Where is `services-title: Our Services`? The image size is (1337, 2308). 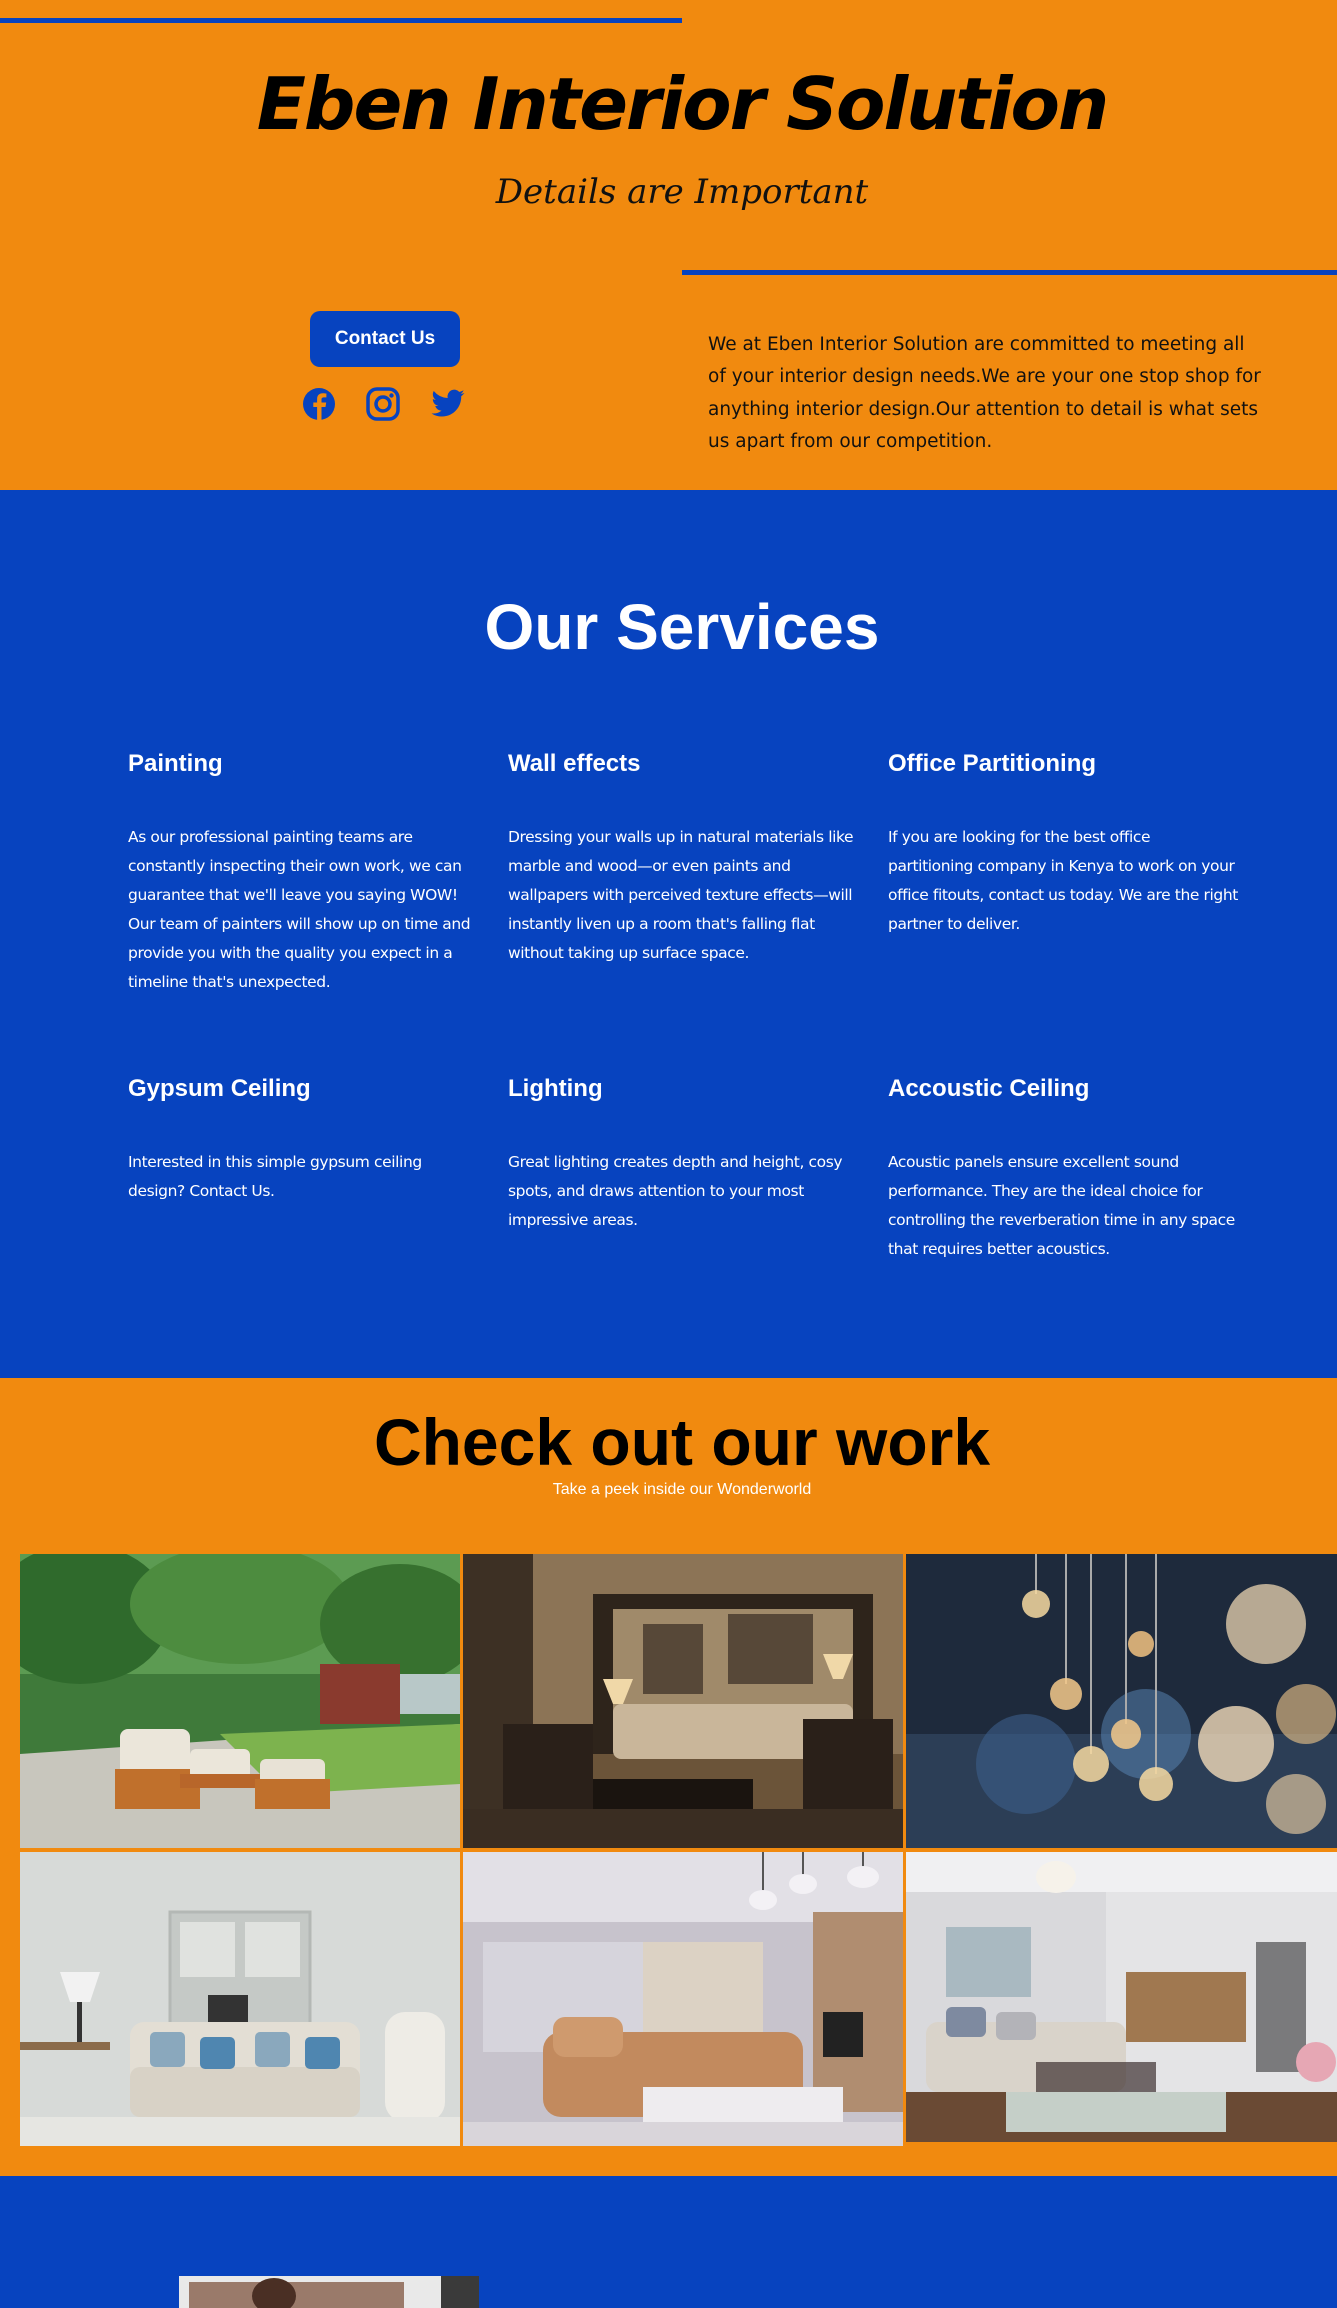
services-title: Our Services is located at coordinates (682, 627).